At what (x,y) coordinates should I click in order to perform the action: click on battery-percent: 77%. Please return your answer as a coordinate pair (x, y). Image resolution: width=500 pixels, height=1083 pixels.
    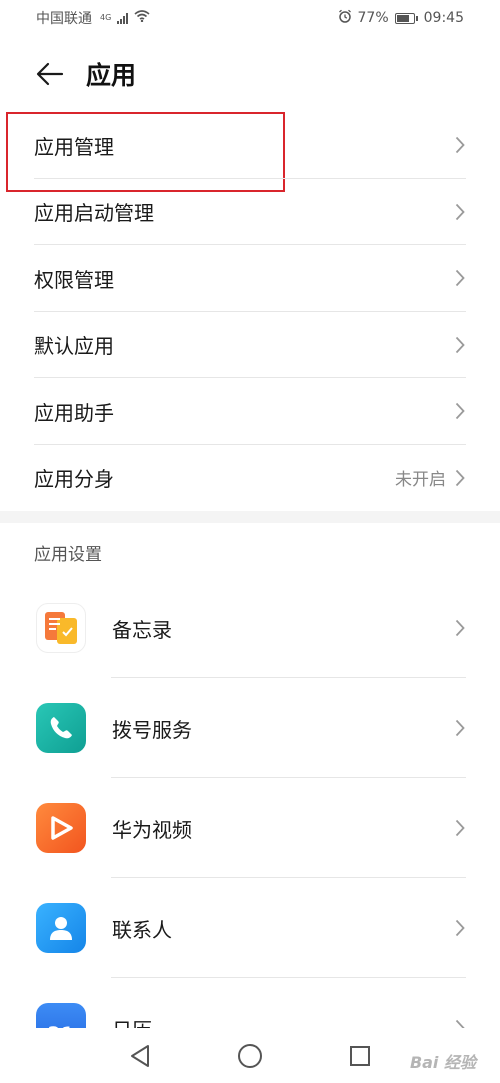
    Looking at the image, I should click on (373, 18).